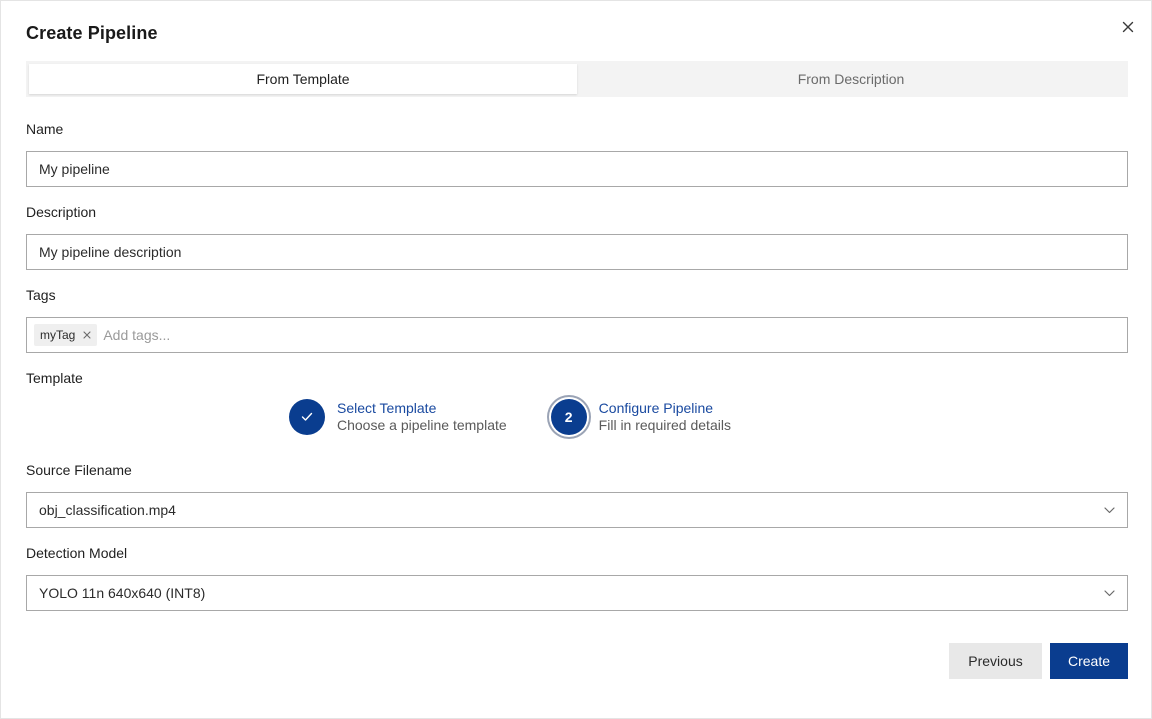  I want to click on step-subtitle: Choose a pipeline template, so click(422, 425).